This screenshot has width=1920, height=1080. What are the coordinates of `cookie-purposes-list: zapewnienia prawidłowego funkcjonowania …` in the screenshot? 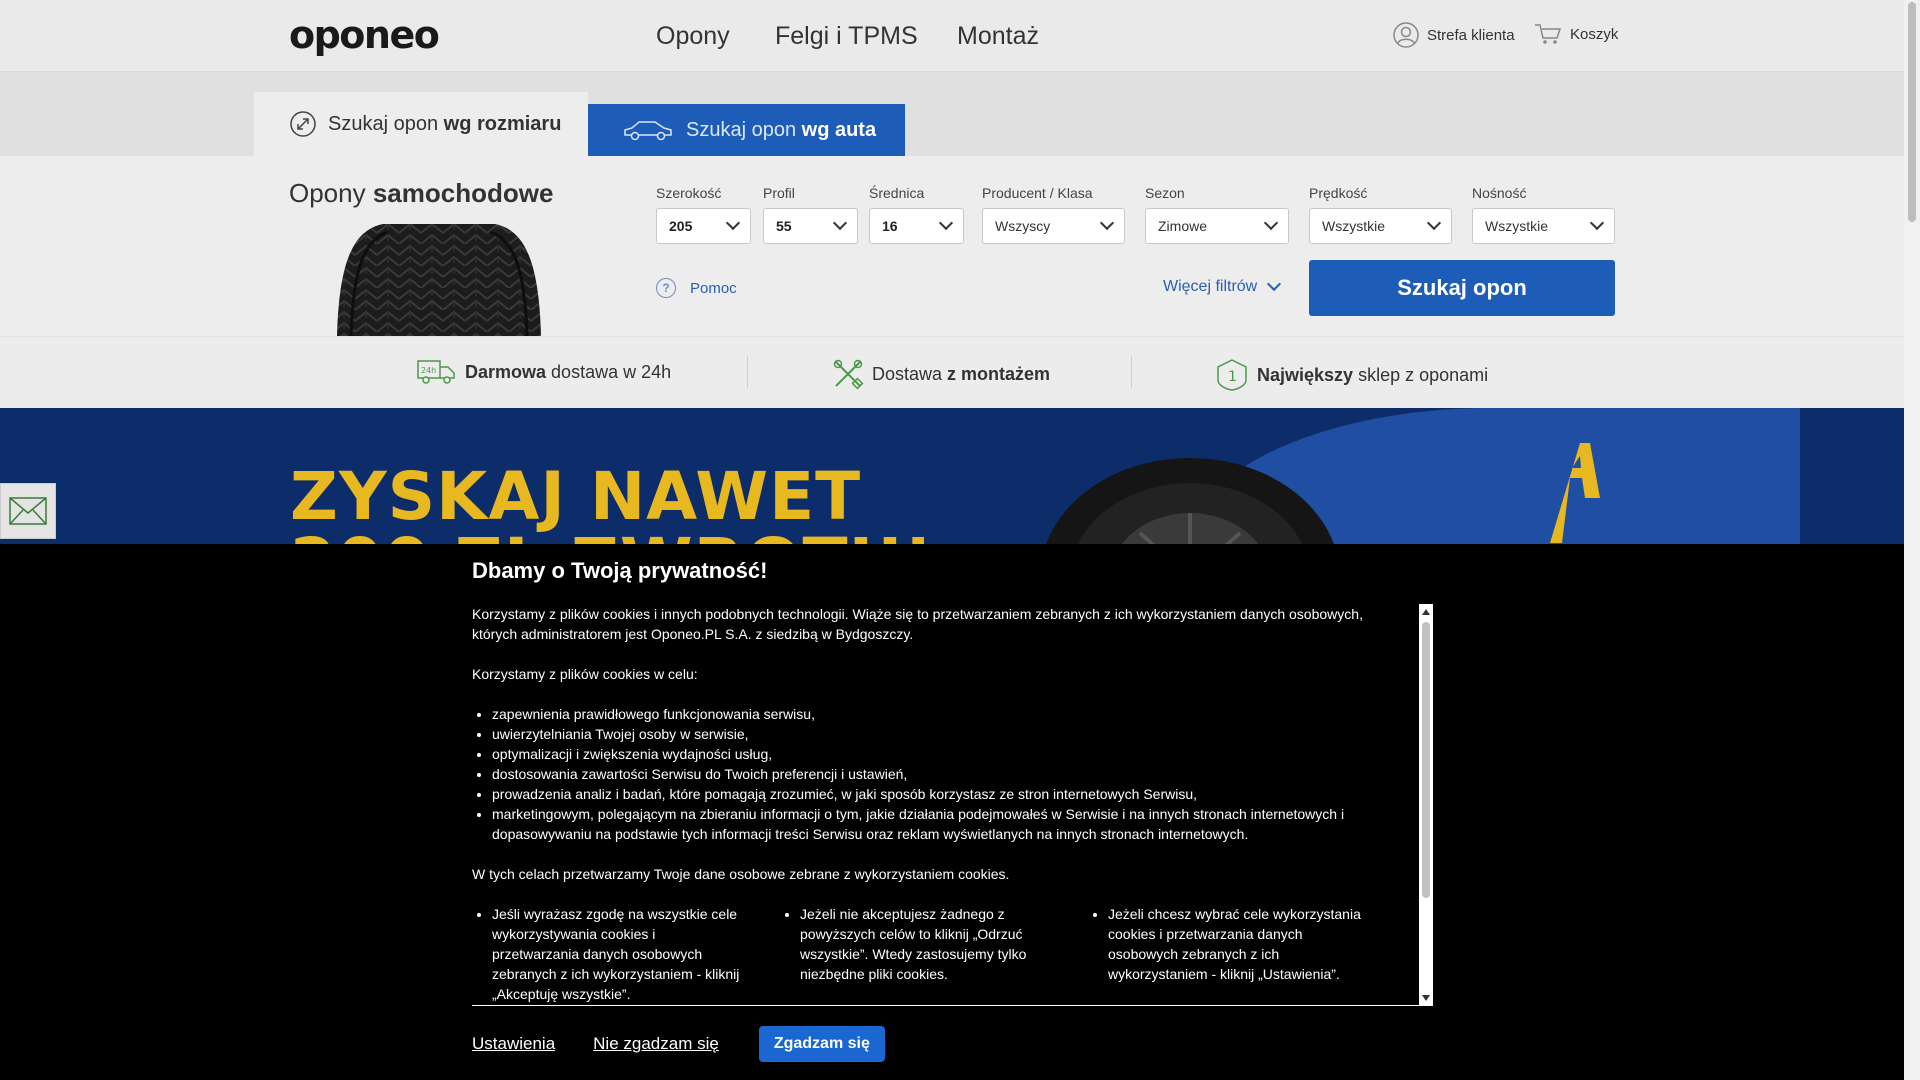 It's located at (937, 774).